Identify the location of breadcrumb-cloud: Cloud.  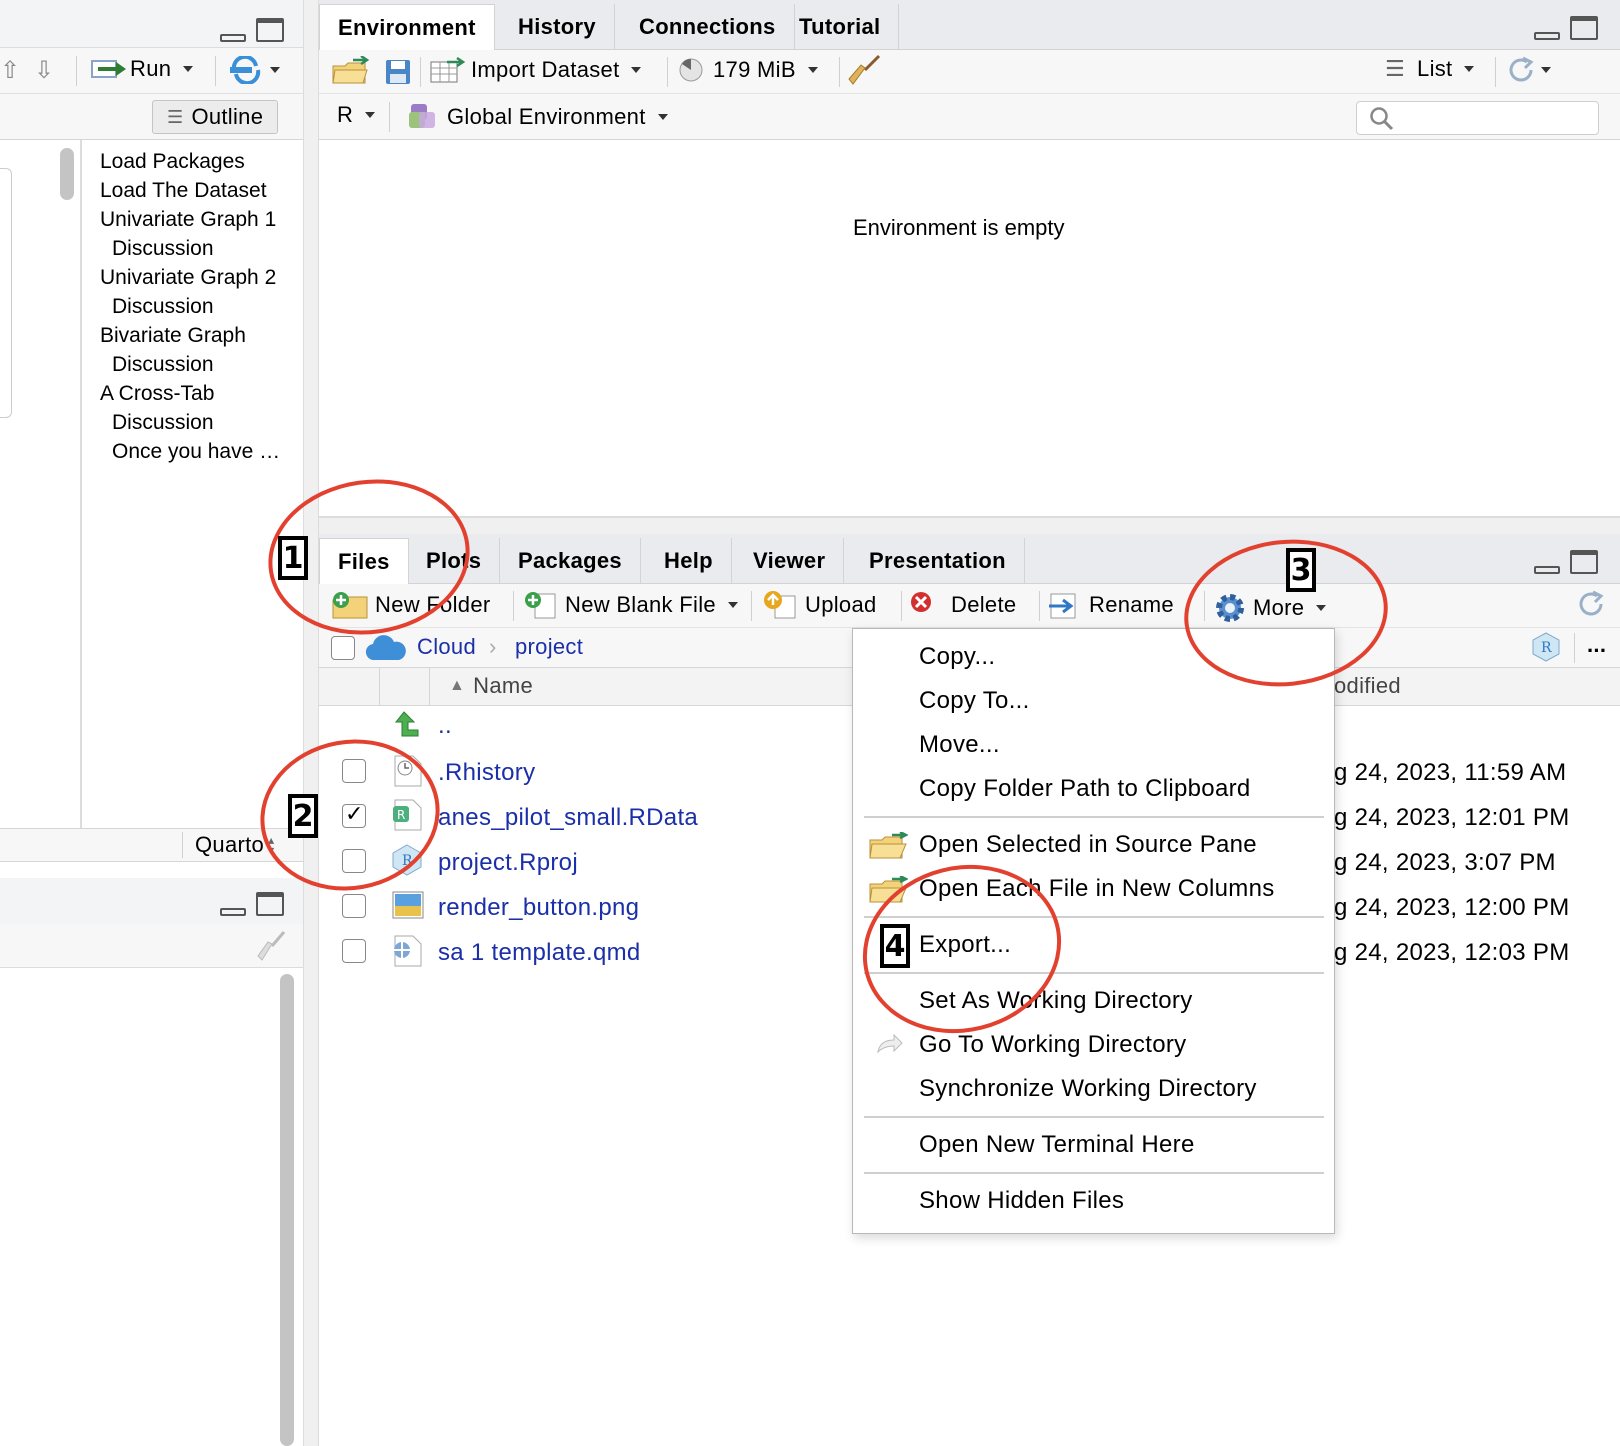
(446, 647).